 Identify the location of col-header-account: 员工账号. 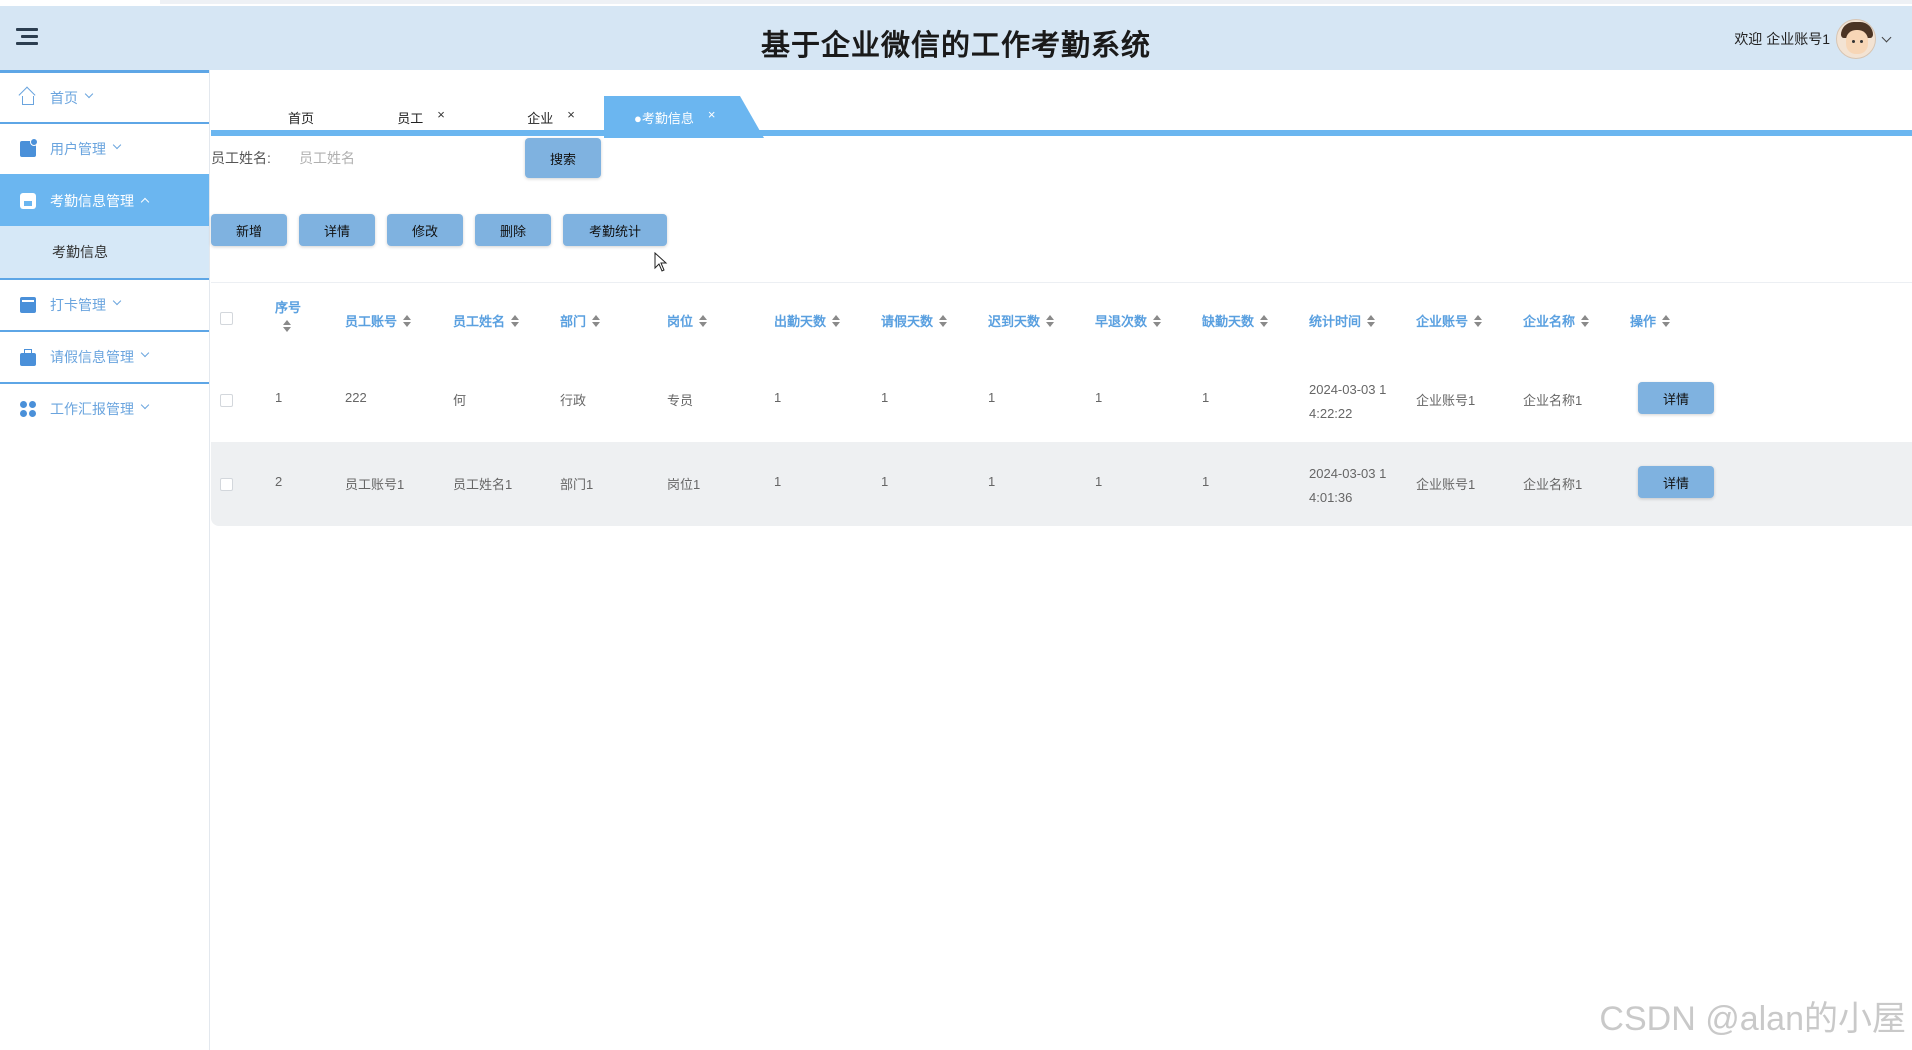
(378, 320).